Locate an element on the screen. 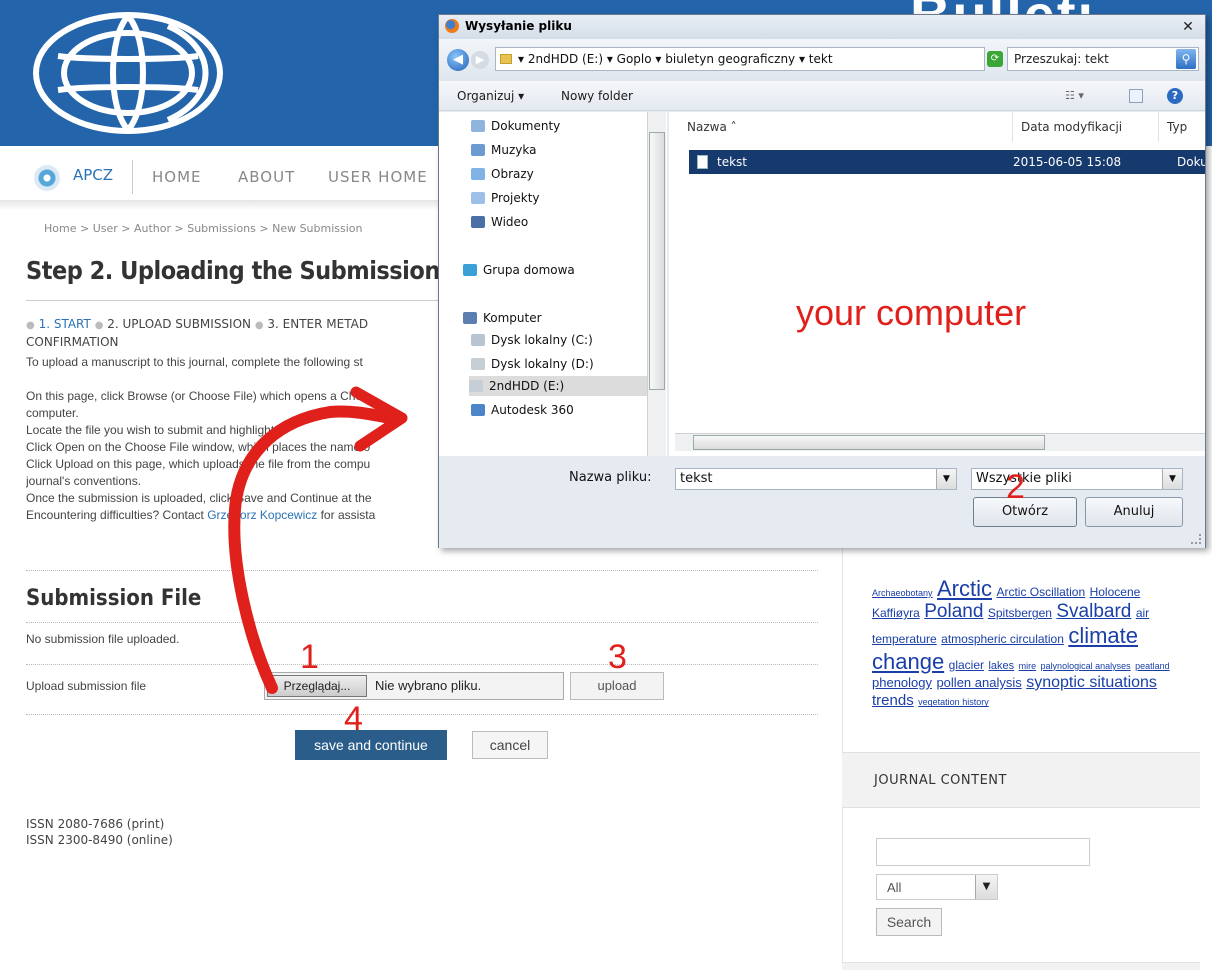 This screenshot has height=970, width=1212. nav-home: HOME is located at coordinates (177, 177).